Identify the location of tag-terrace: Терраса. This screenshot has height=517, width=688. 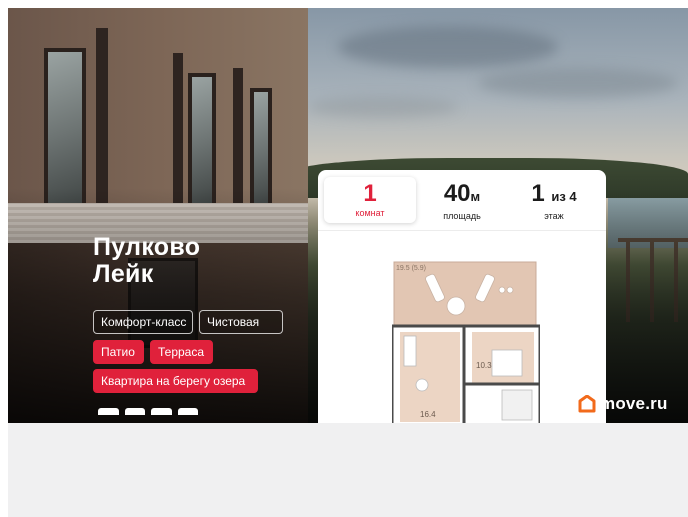
(181, 352).